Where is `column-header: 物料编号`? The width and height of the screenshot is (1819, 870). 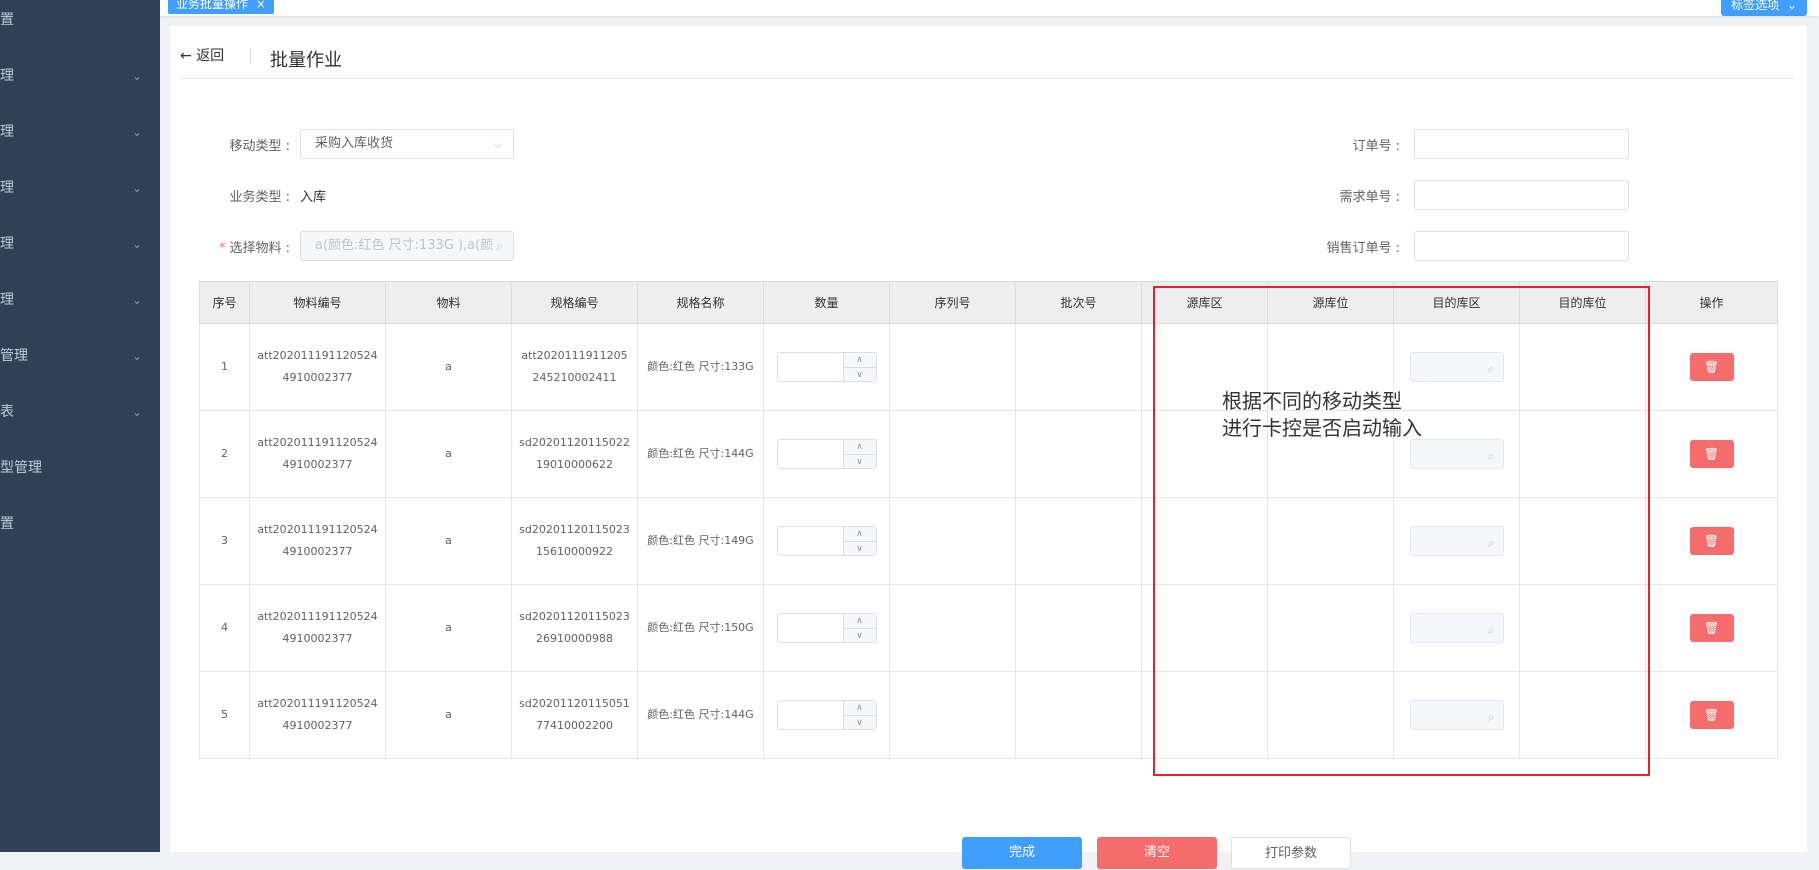
column-header: 物料编号 is located at coordinates (317, 302).